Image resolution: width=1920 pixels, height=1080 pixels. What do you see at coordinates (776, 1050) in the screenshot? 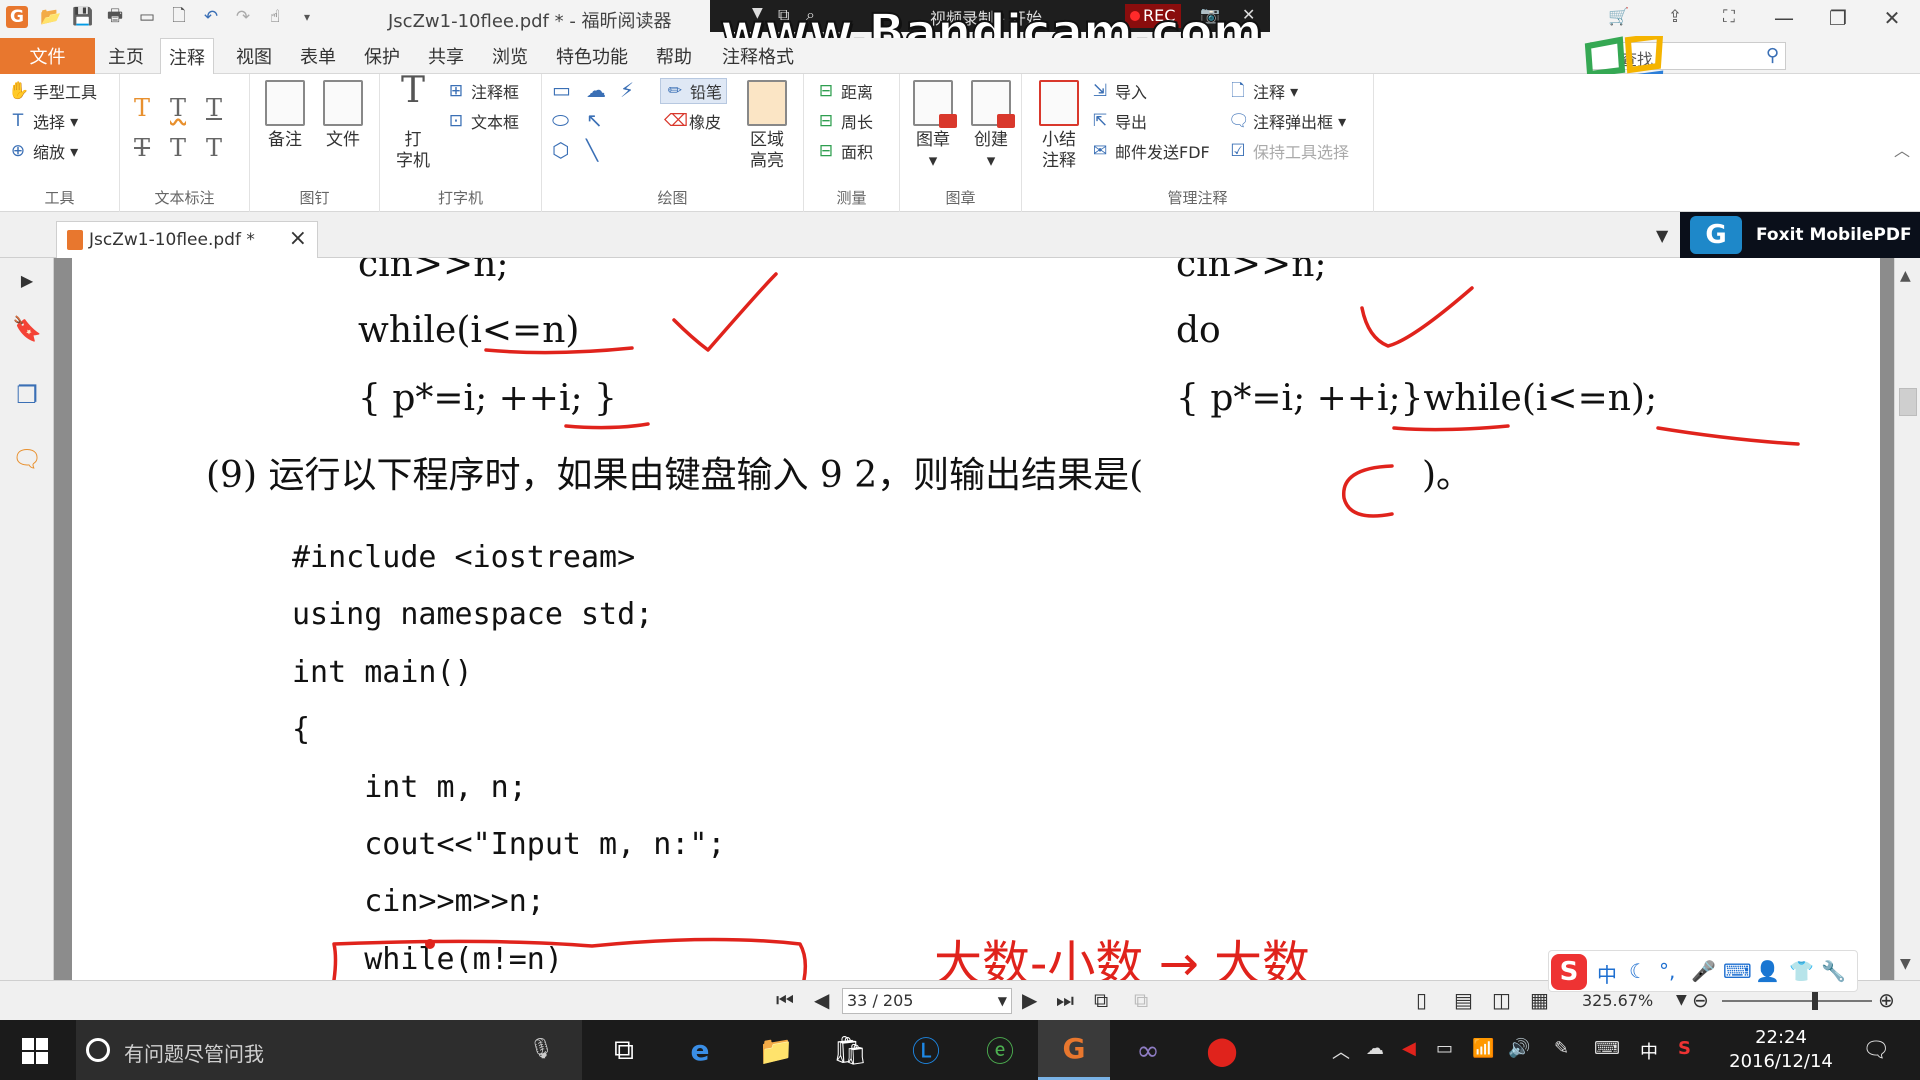
I see `file-explorer-icon: 📁` at bounding box center [776, 1050].